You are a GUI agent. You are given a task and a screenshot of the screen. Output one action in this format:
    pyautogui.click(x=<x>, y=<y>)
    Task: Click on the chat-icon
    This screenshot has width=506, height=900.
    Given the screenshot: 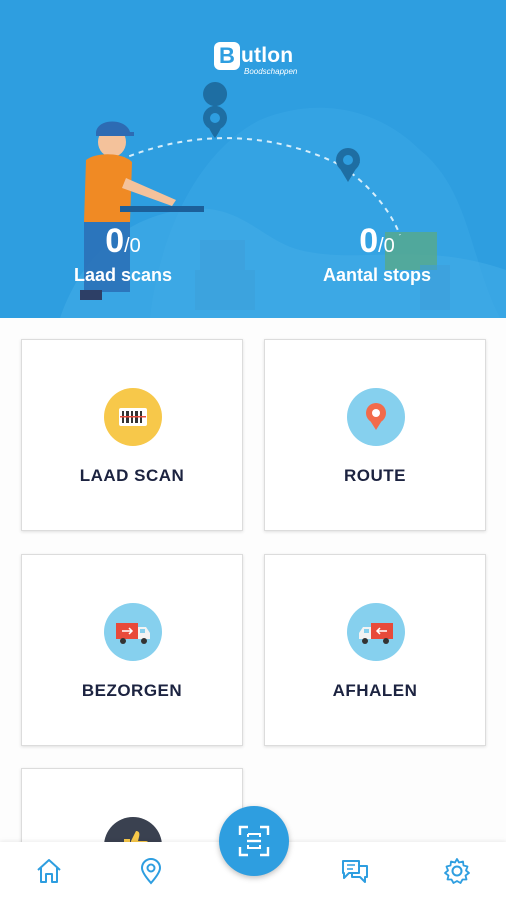 What is the action you would take?
    pyautogui.click(x=355, y=871)
    